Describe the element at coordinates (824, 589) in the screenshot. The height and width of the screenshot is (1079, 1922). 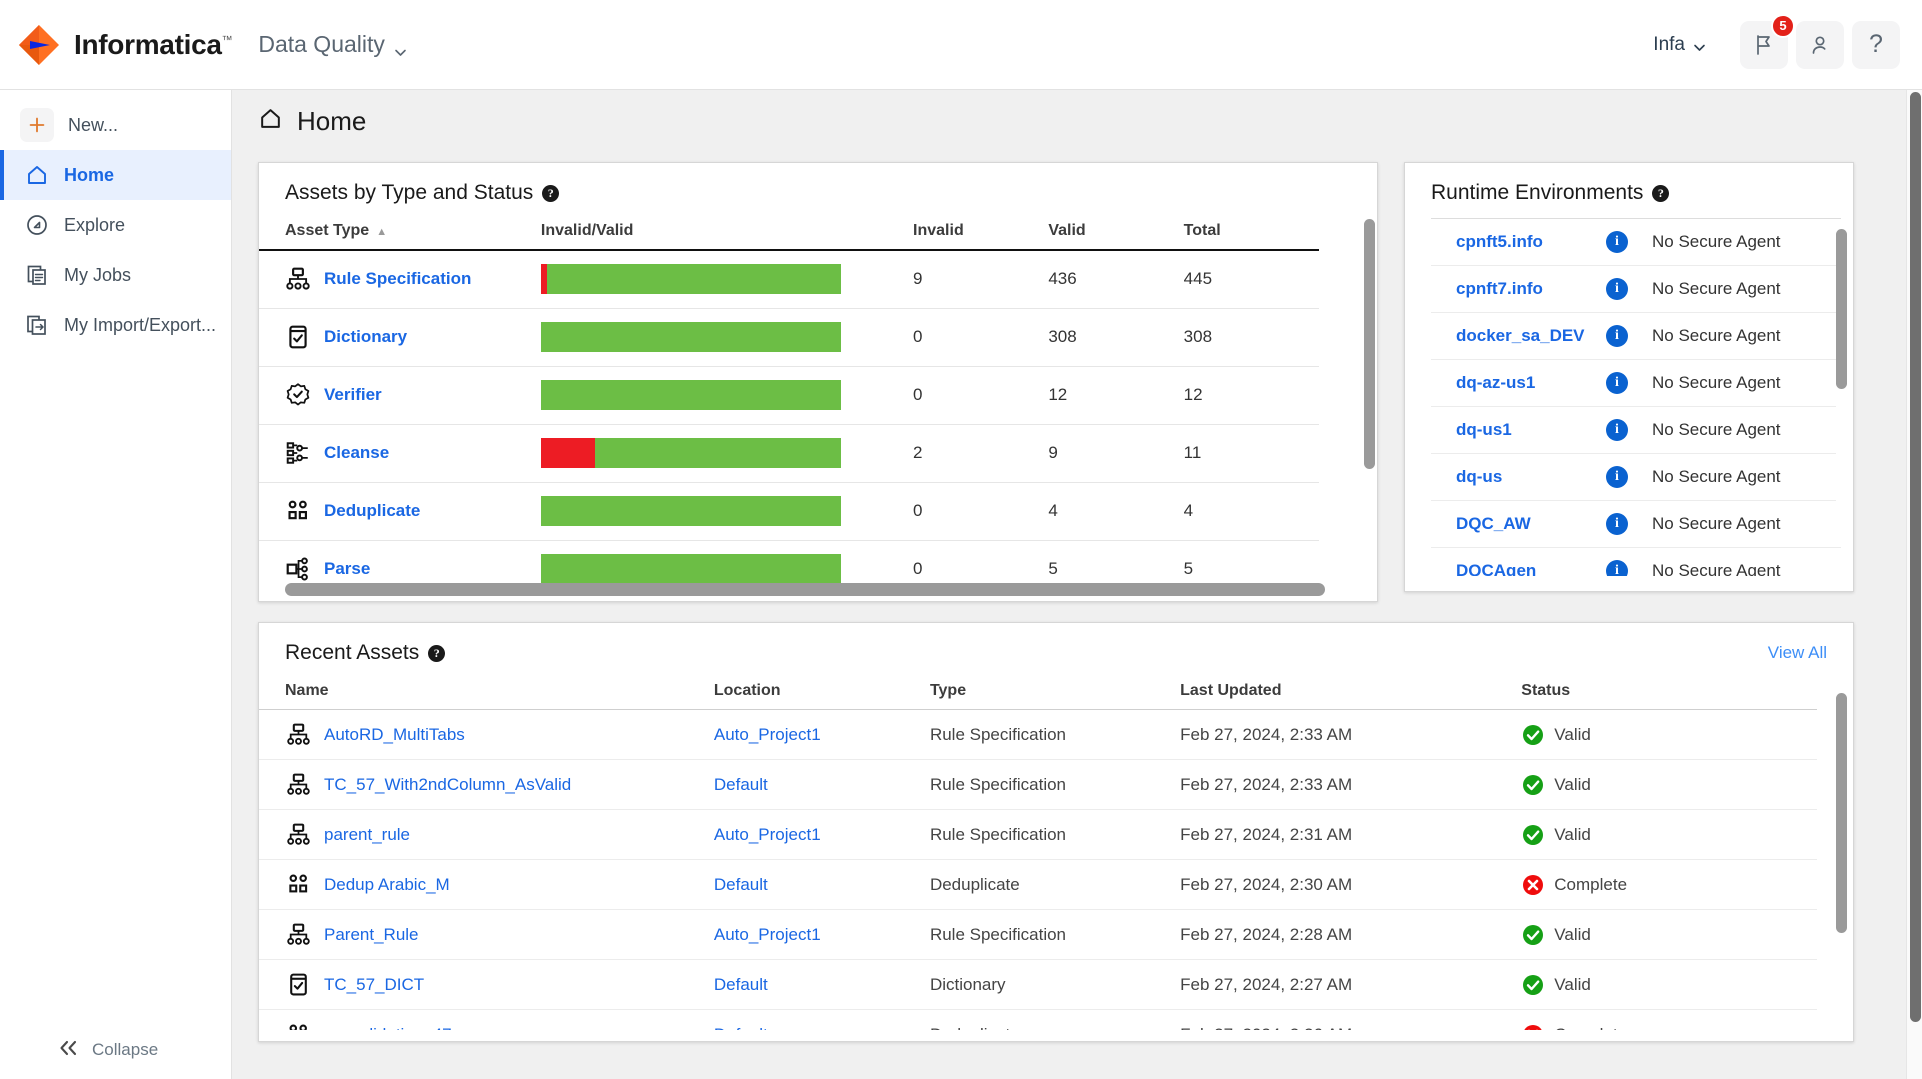
I see `assets-horizontal-scrollbar` at that location.